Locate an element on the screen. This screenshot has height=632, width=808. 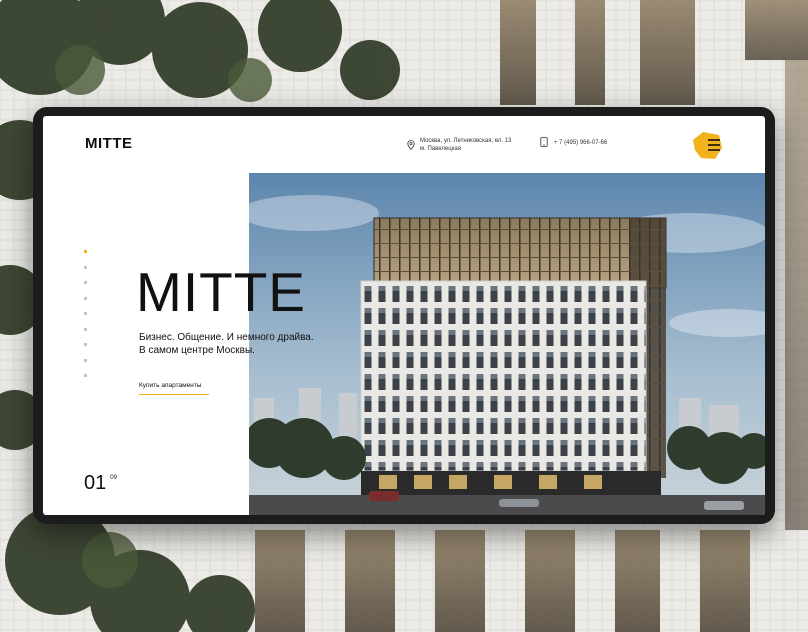
phone-number: + 7 (495) 966-07-66 is located at coordinates (580, 143).